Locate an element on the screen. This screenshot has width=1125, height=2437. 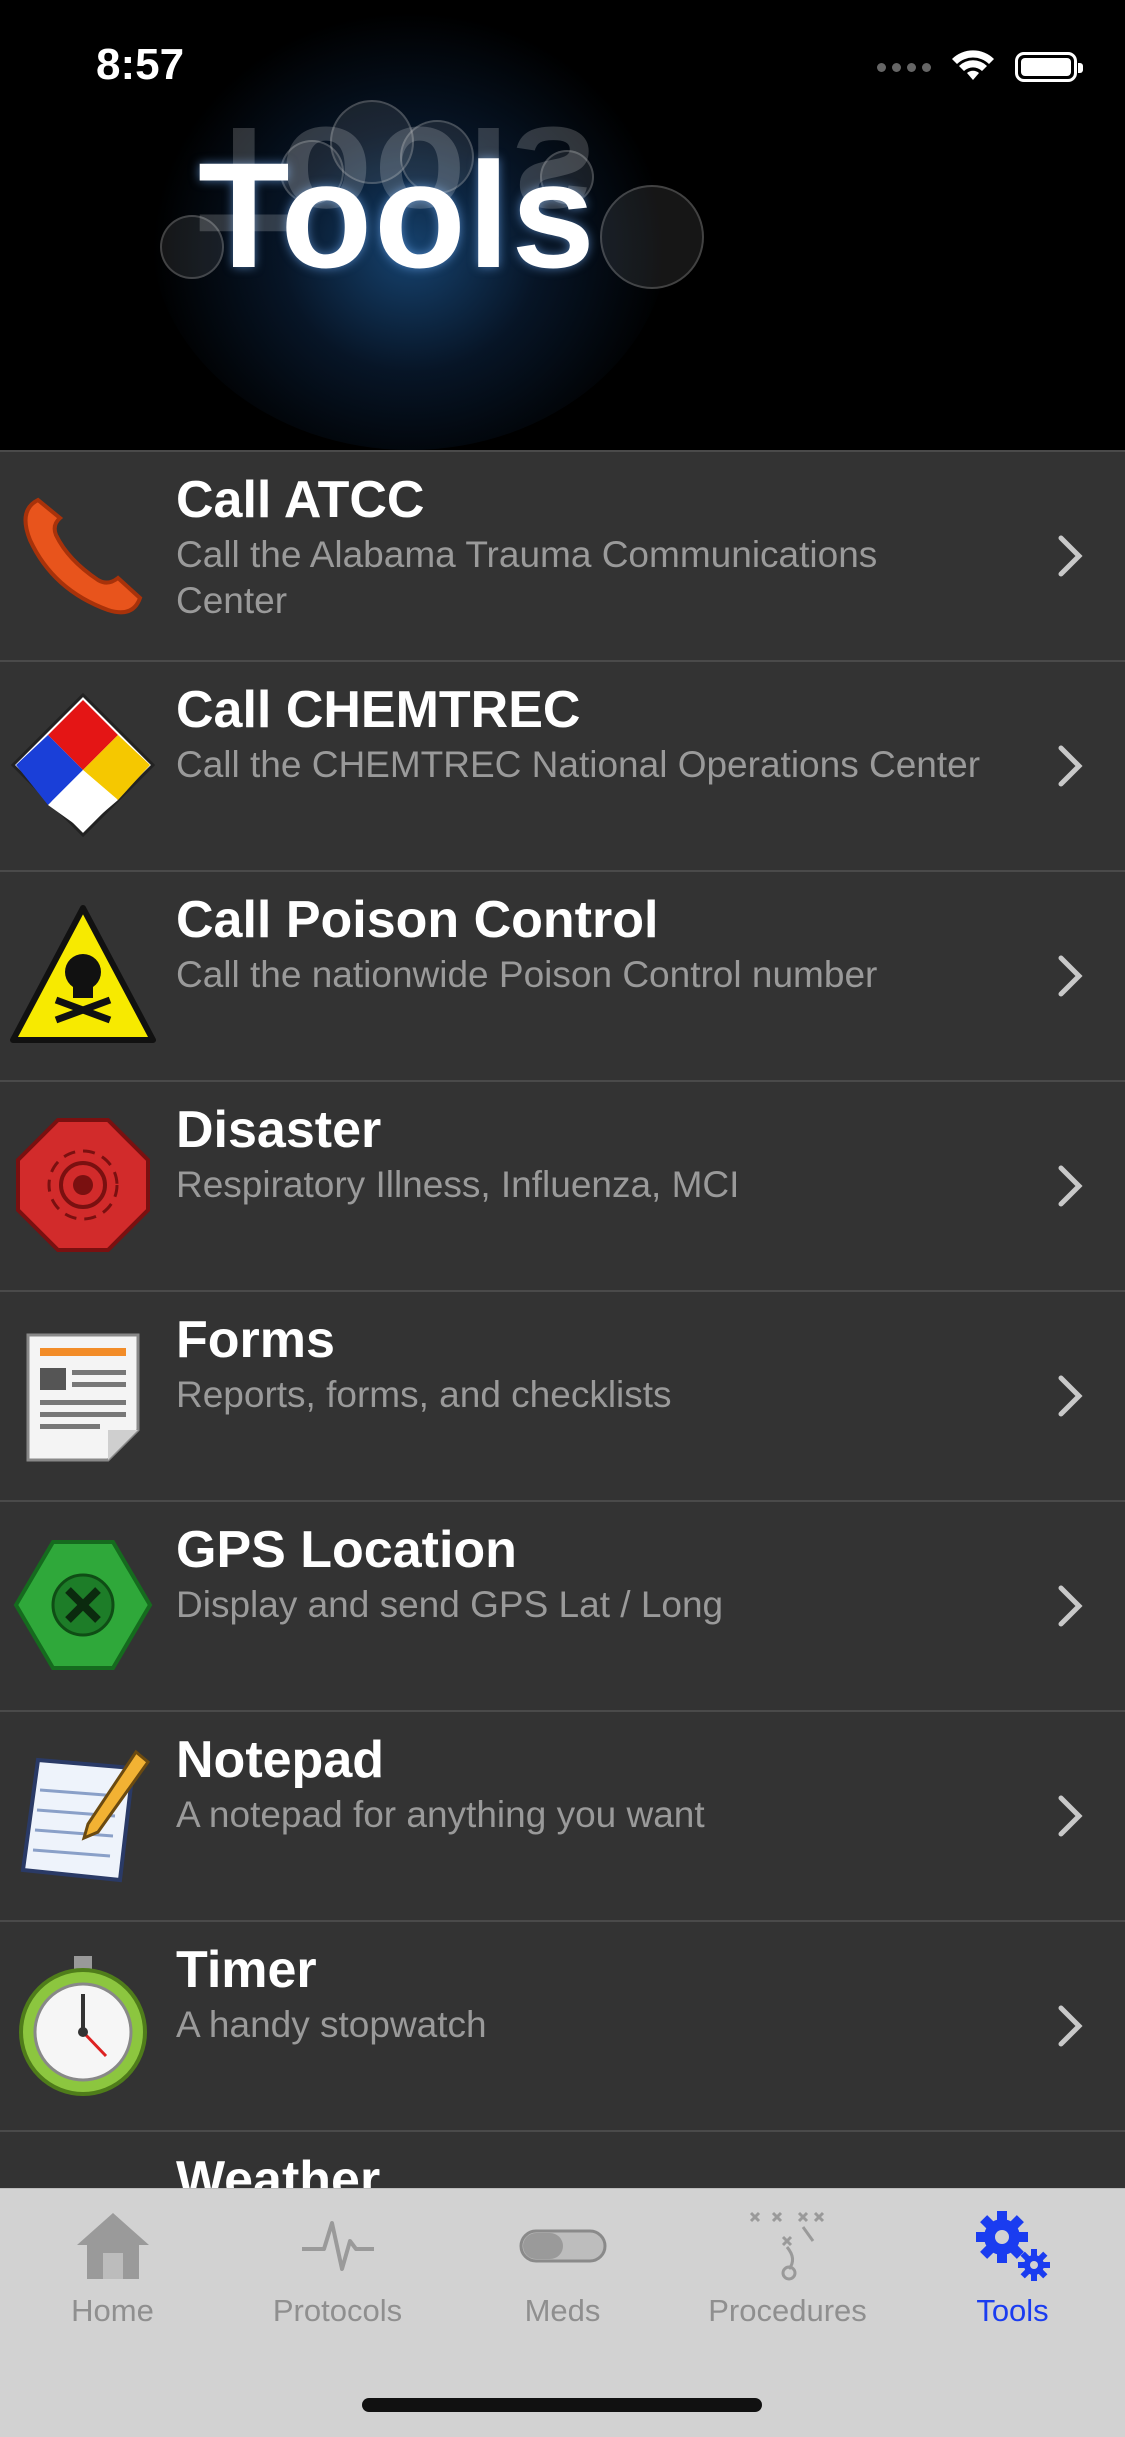
tab-label: Procedures is located at coordinates (787, 2310).